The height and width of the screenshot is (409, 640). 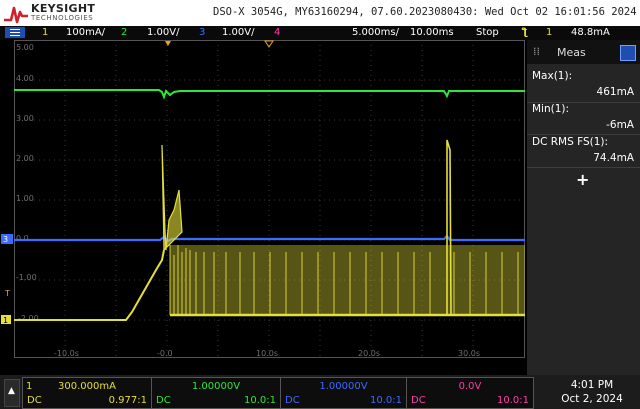 I want to click on timebase-scale: 5.000ms/, so click(x=375, y=32).